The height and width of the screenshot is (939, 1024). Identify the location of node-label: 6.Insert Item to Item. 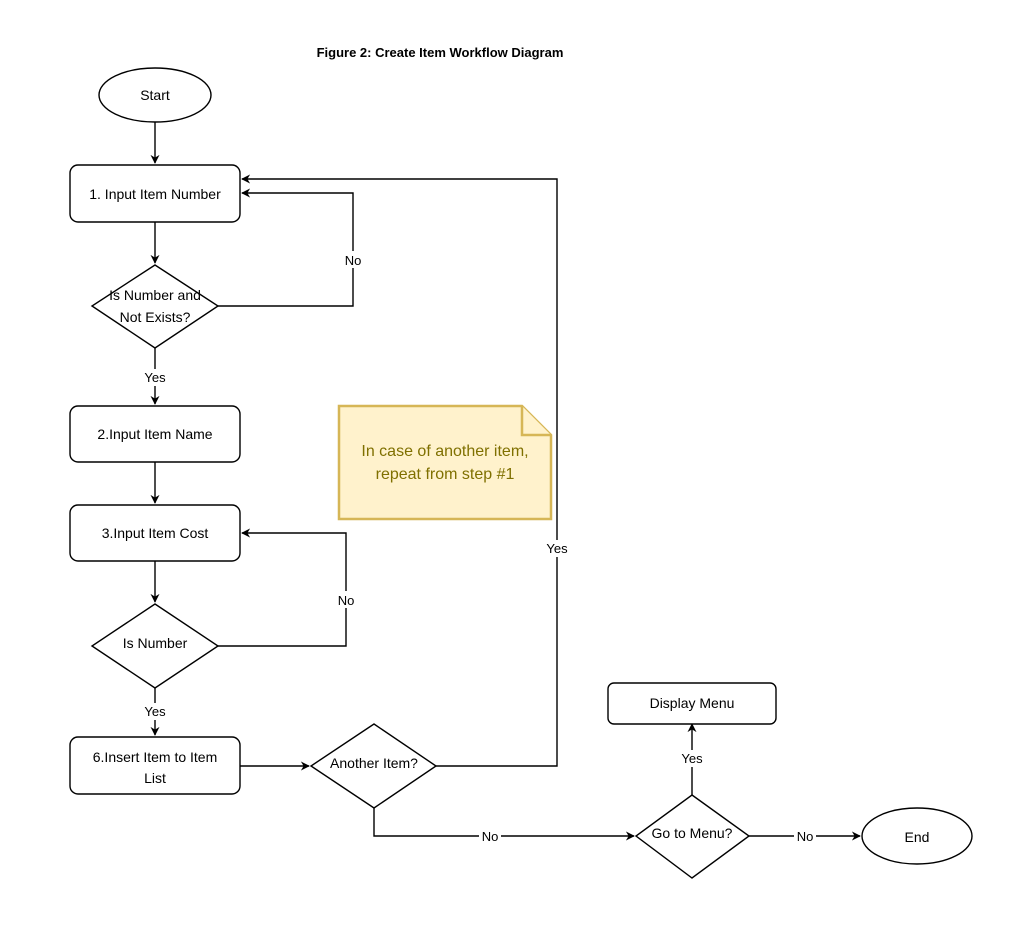
(155, 757).